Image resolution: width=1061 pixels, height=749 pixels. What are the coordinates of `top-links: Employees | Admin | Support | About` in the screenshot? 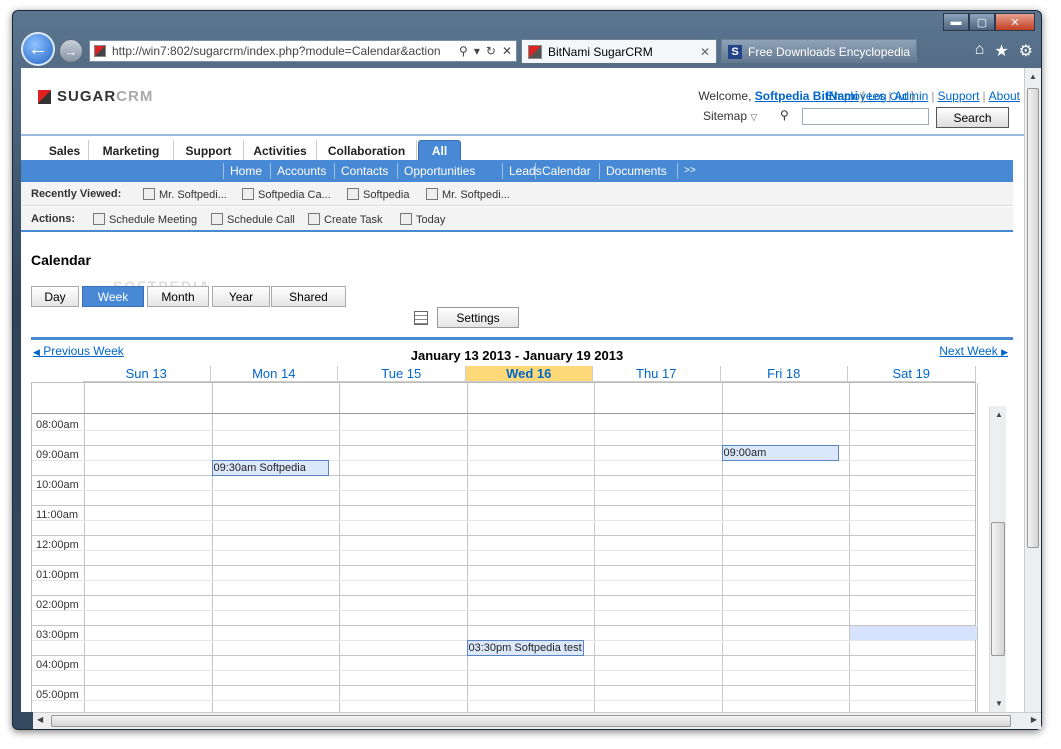 It's located at (922, 96).